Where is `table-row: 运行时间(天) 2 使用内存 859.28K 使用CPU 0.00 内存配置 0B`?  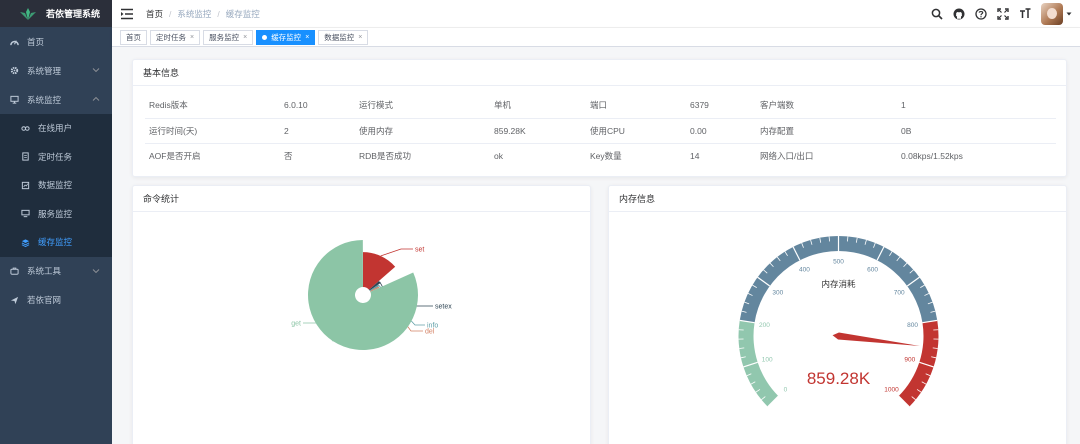 table-row: 运行时间(天) 2 使用内存 859.28K 使用CPU 0.00 内存配置 0B is located at coordinates (600, 131).